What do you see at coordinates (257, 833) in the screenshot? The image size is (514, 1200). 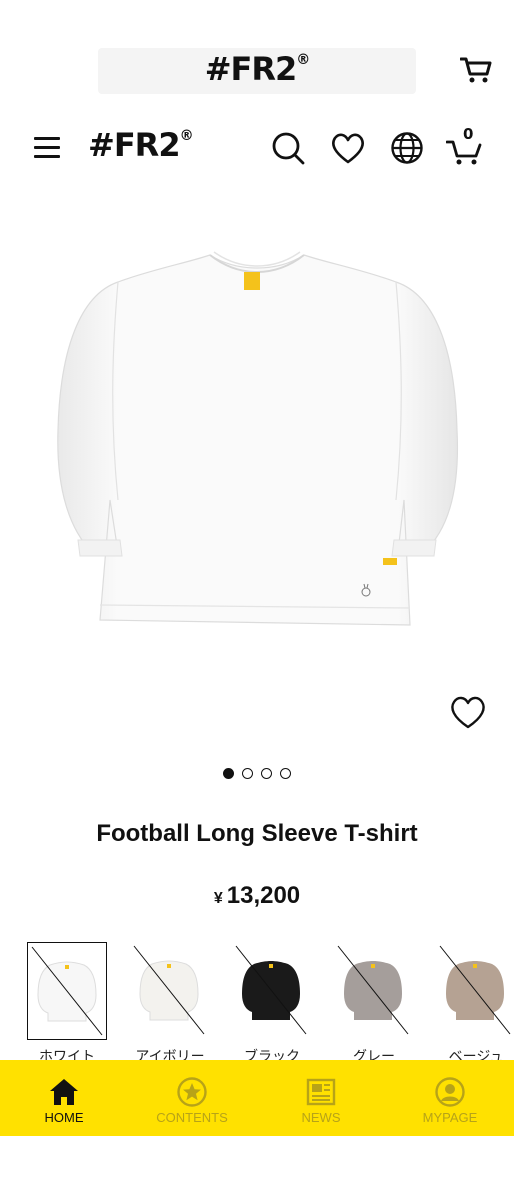 I see `product-title: Football Long Sleeve T-shirt` at bounding box center [257, 833].